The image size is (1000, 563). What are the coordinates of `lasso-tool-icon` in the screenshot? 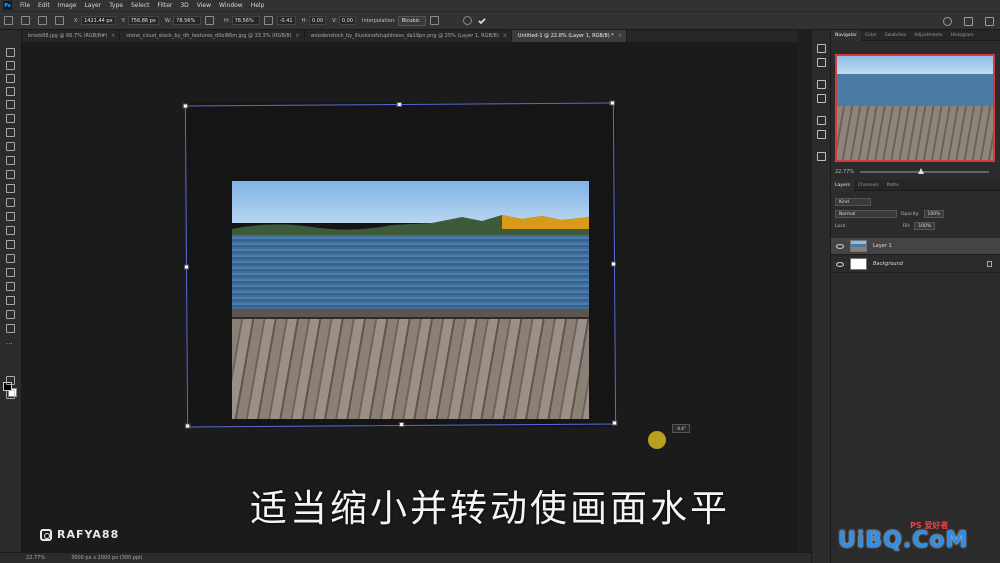 It's located at (10, 78).